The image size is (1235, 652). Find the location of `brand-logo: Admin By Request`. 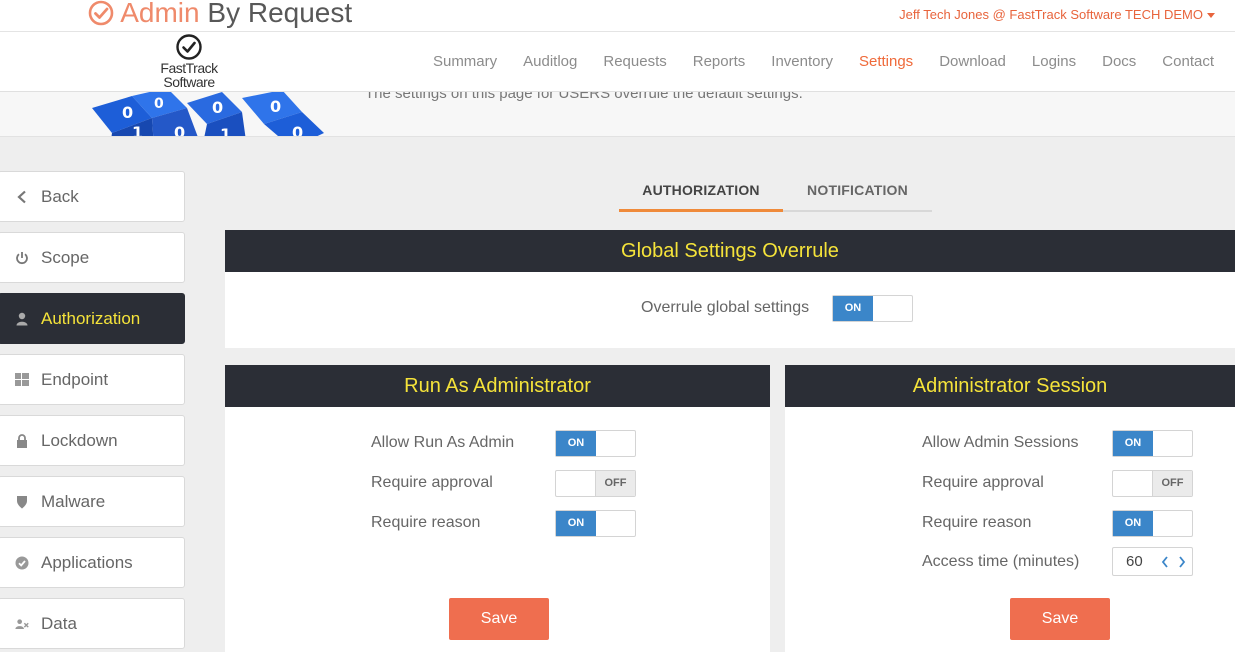

brand-logo: Admin By Request is located at coordinates (220, 15).